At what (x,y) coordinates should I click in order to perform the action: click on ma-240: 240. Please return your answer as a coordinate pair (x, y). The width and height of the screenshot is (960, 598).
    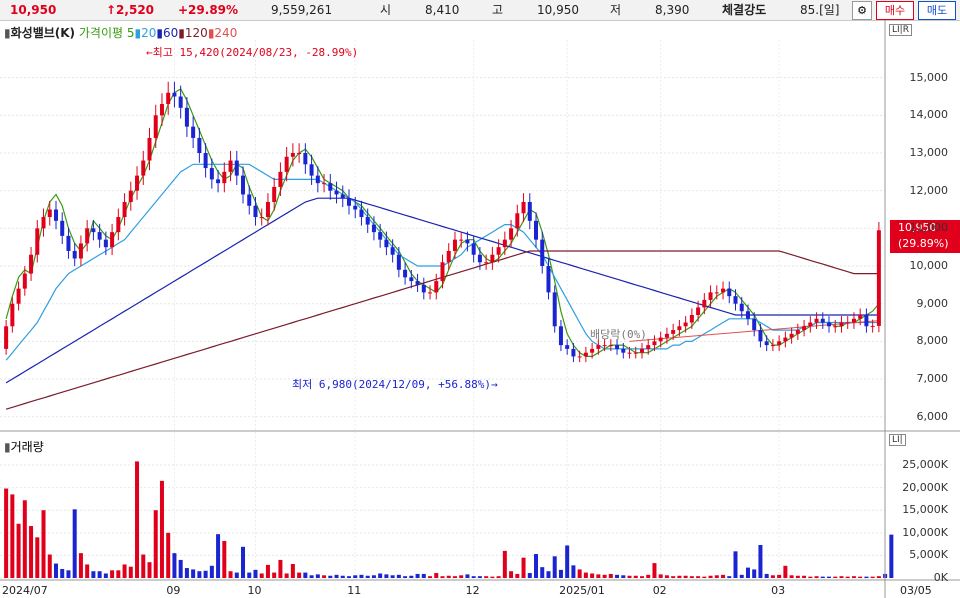
    Looking at the image, I should click on (226, 33).